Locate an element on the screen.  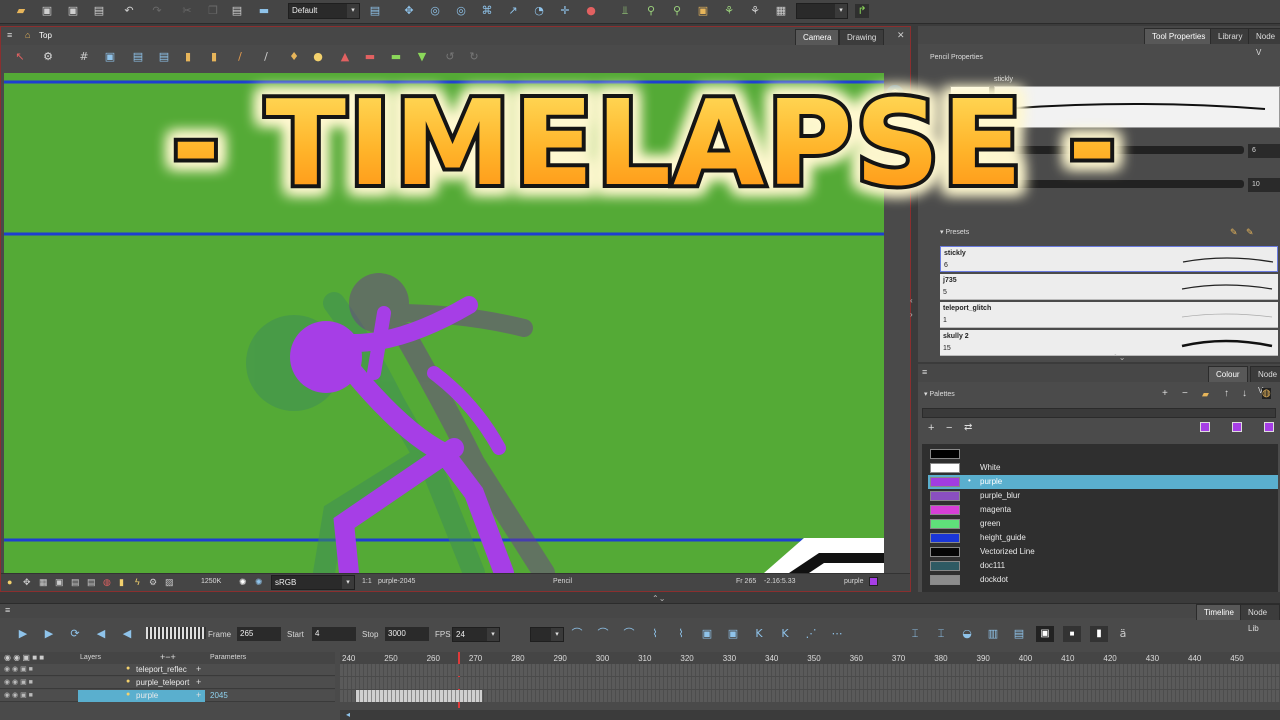
redo-icon: ↷ is located at coordinates (157, 11).